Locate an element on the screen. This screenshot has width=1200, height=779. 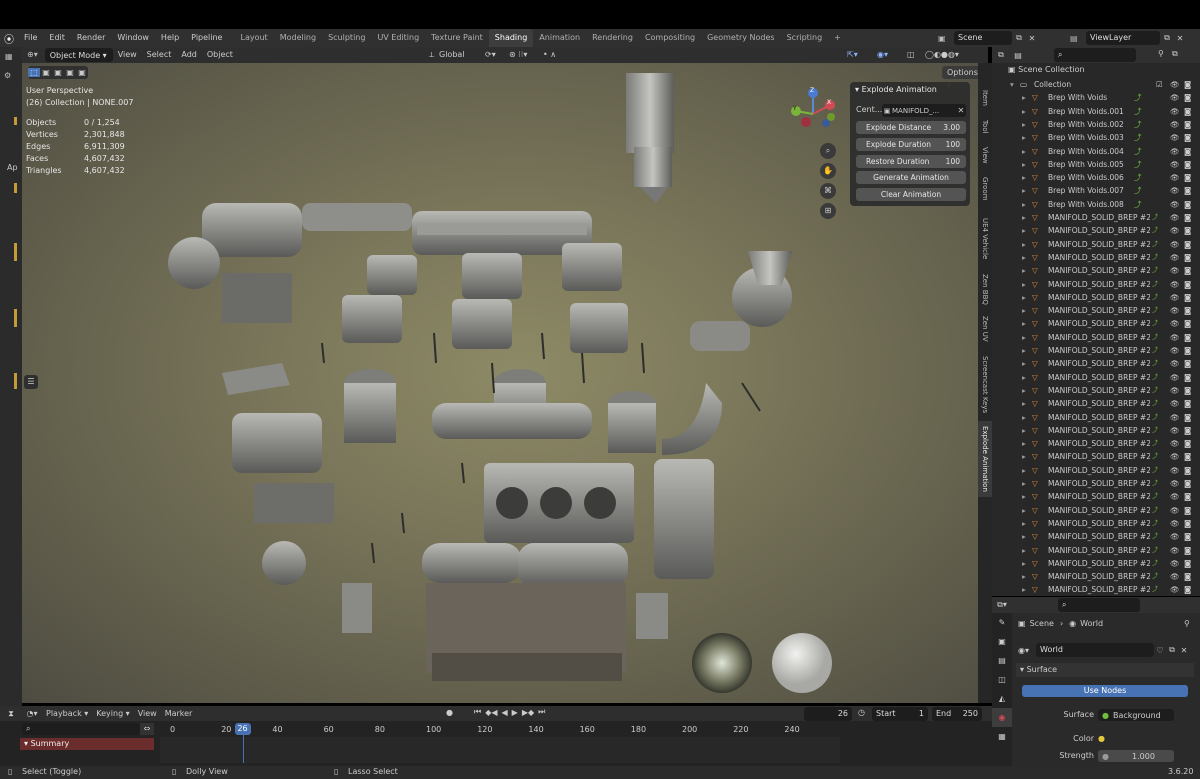
scene-close-icon: ✕ is located at coordinates (1032, 38).